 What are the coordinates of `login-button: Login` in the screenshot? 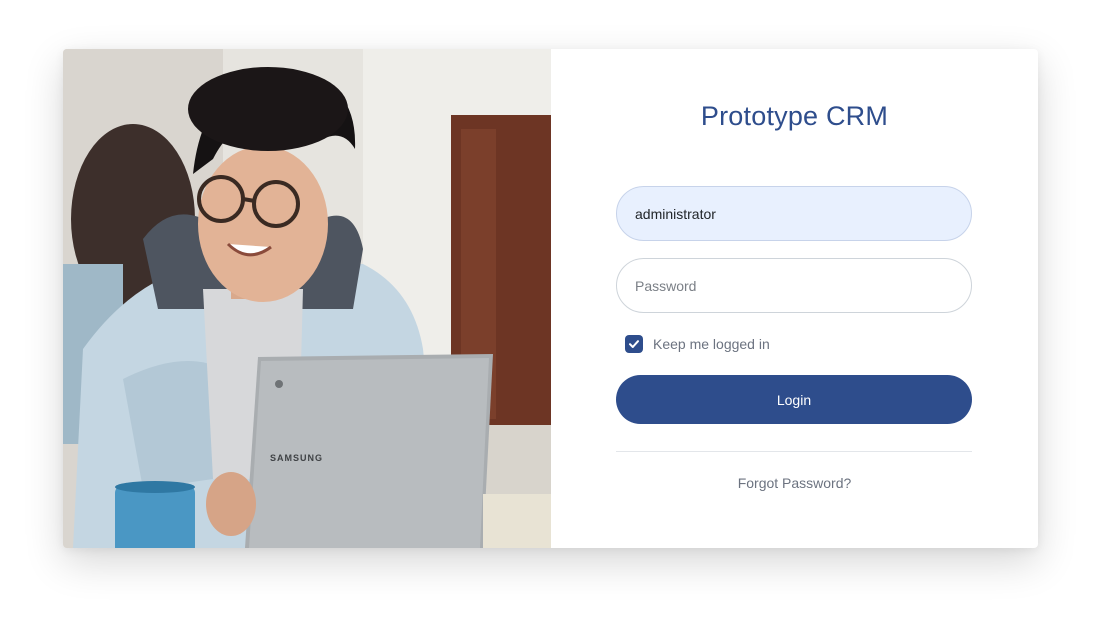 It's located at (794, 399).